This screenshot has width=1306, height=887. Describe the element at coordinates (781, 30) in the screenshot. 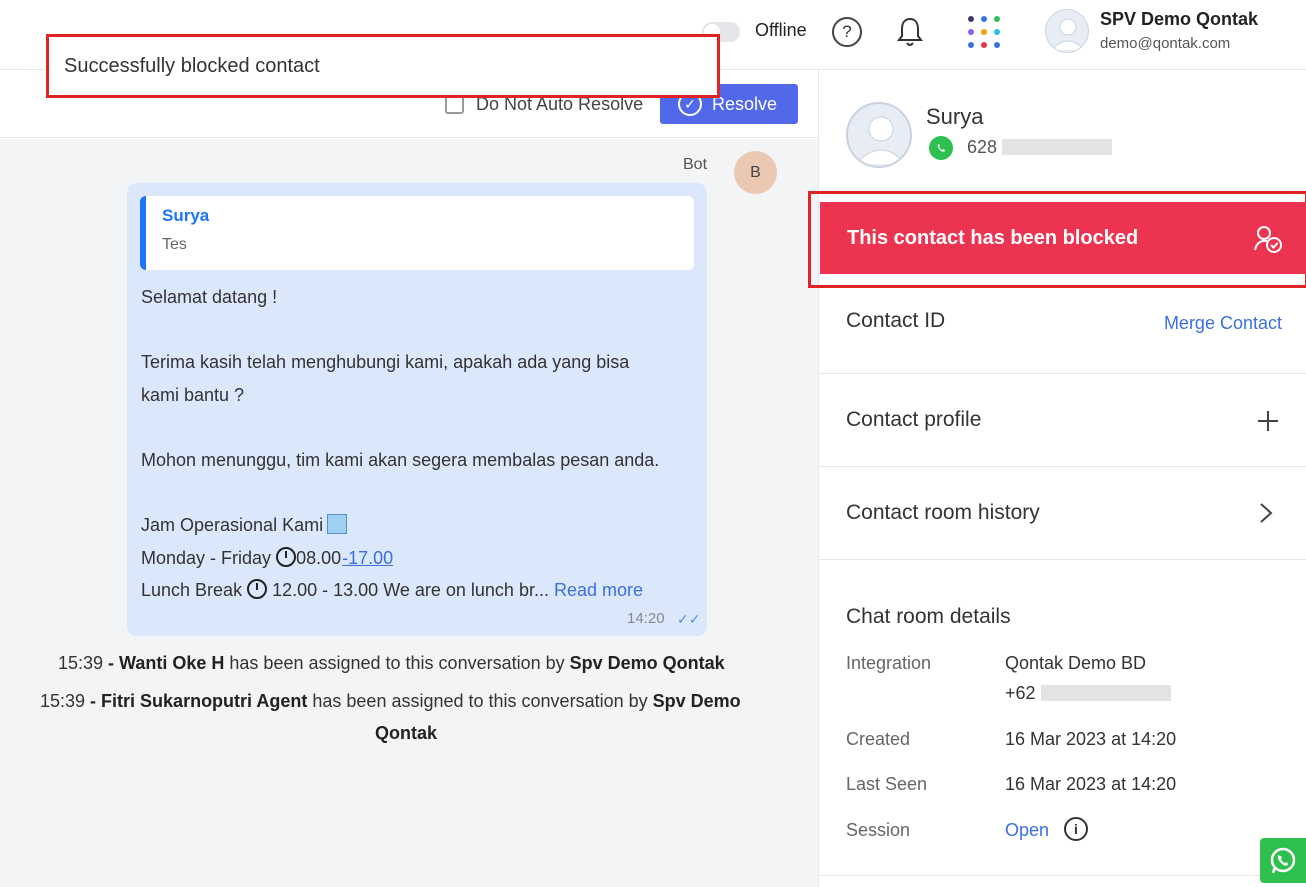

I see `status-label: Offline` at that location.